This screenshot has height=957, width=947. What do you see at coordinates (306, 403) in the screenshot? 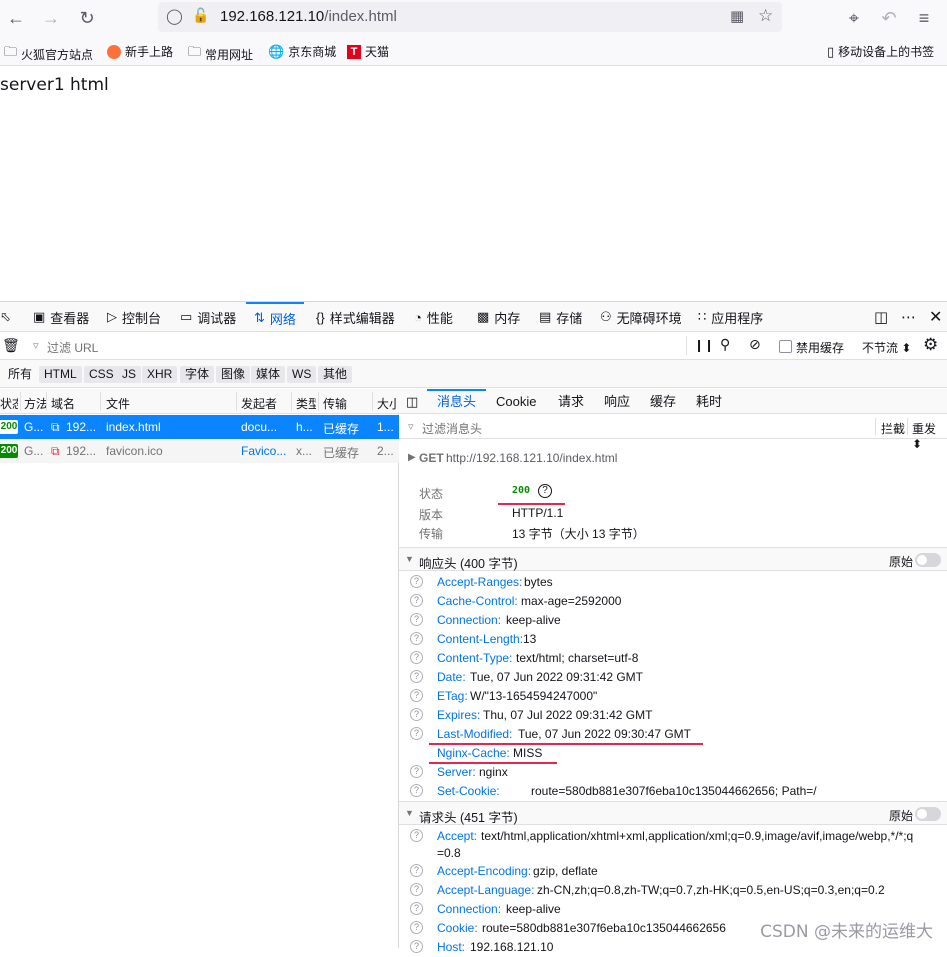
I see `col-type: 类型` at bounding box center [306, 403].